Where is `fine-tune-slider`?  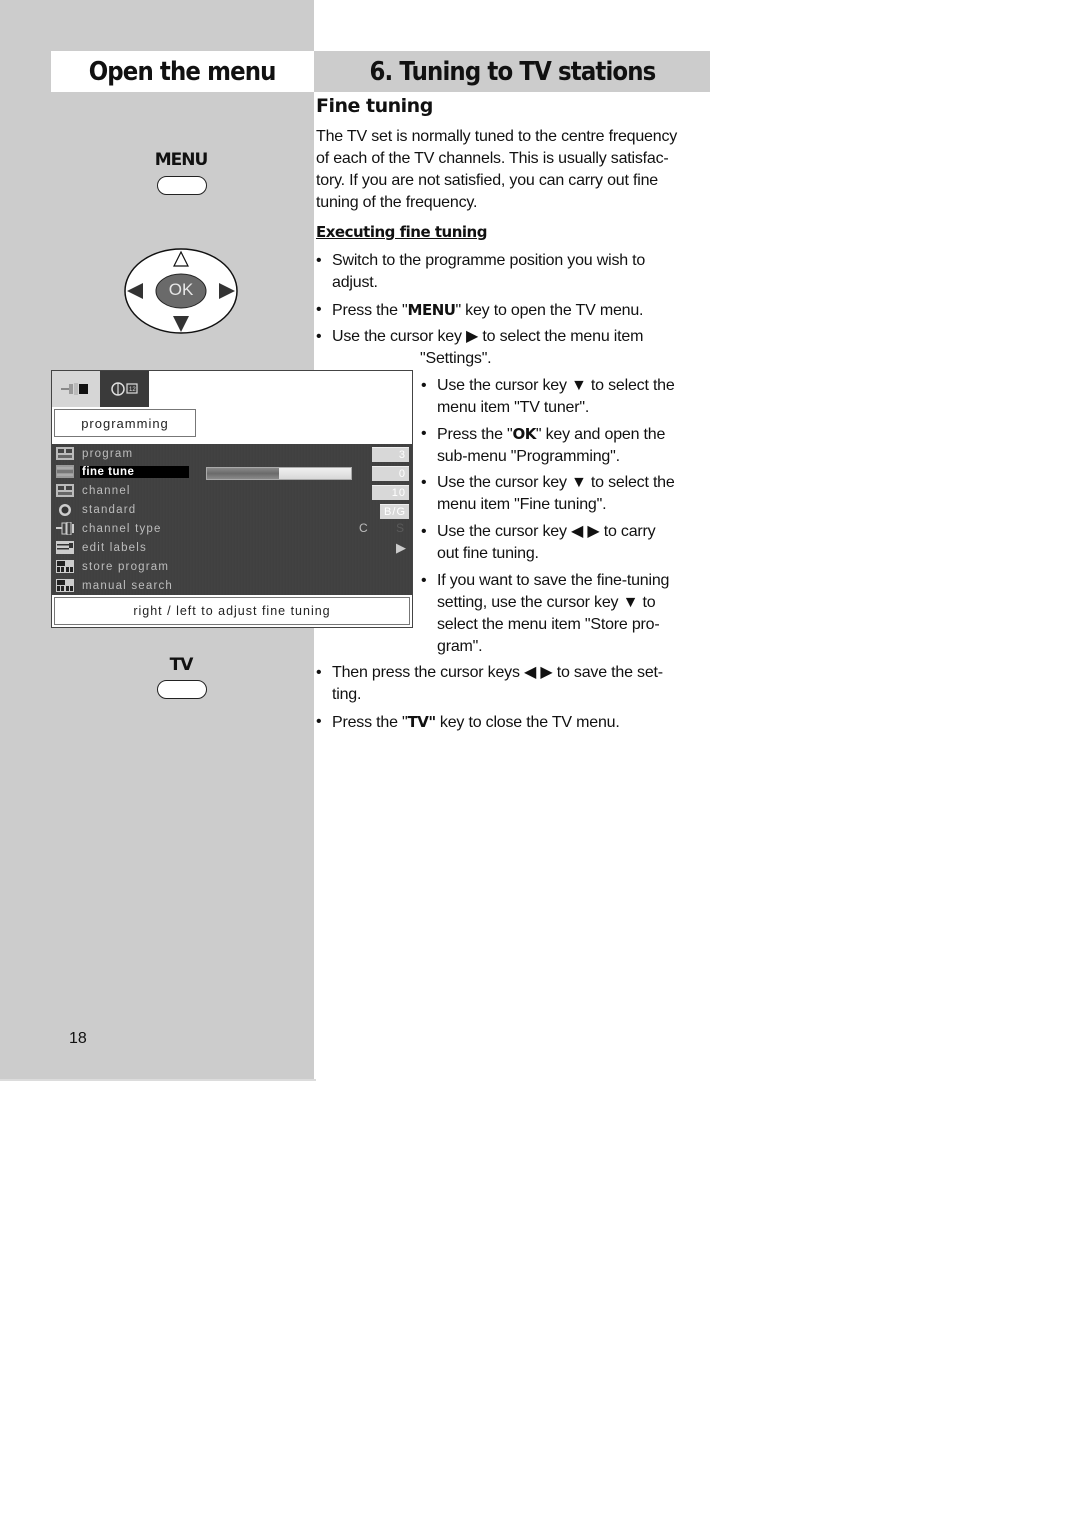
fine-tune-slider is located at coordinates (279, 473).